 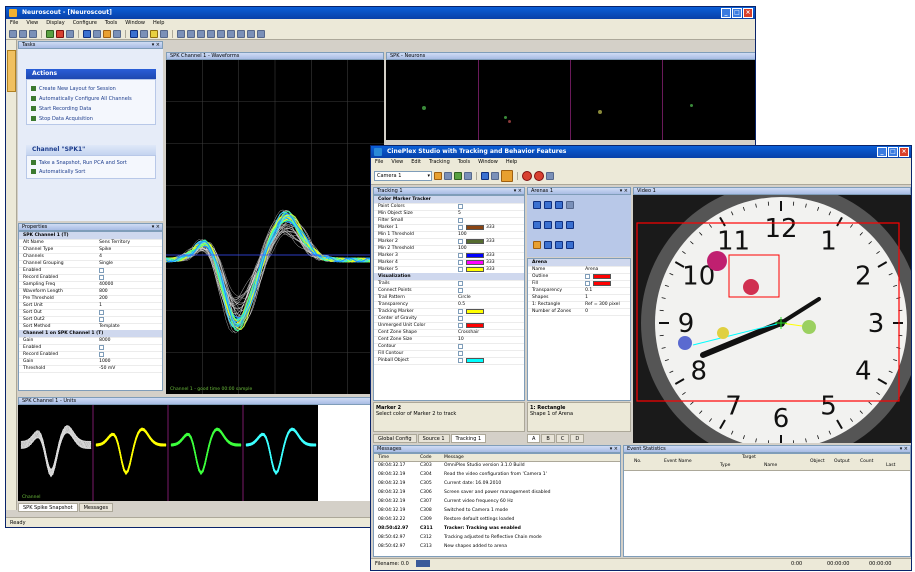 What do you see at coordinates (770, 465) in the screenshot?
I see `col-target-name: Name` at bounding box center [770, 465].